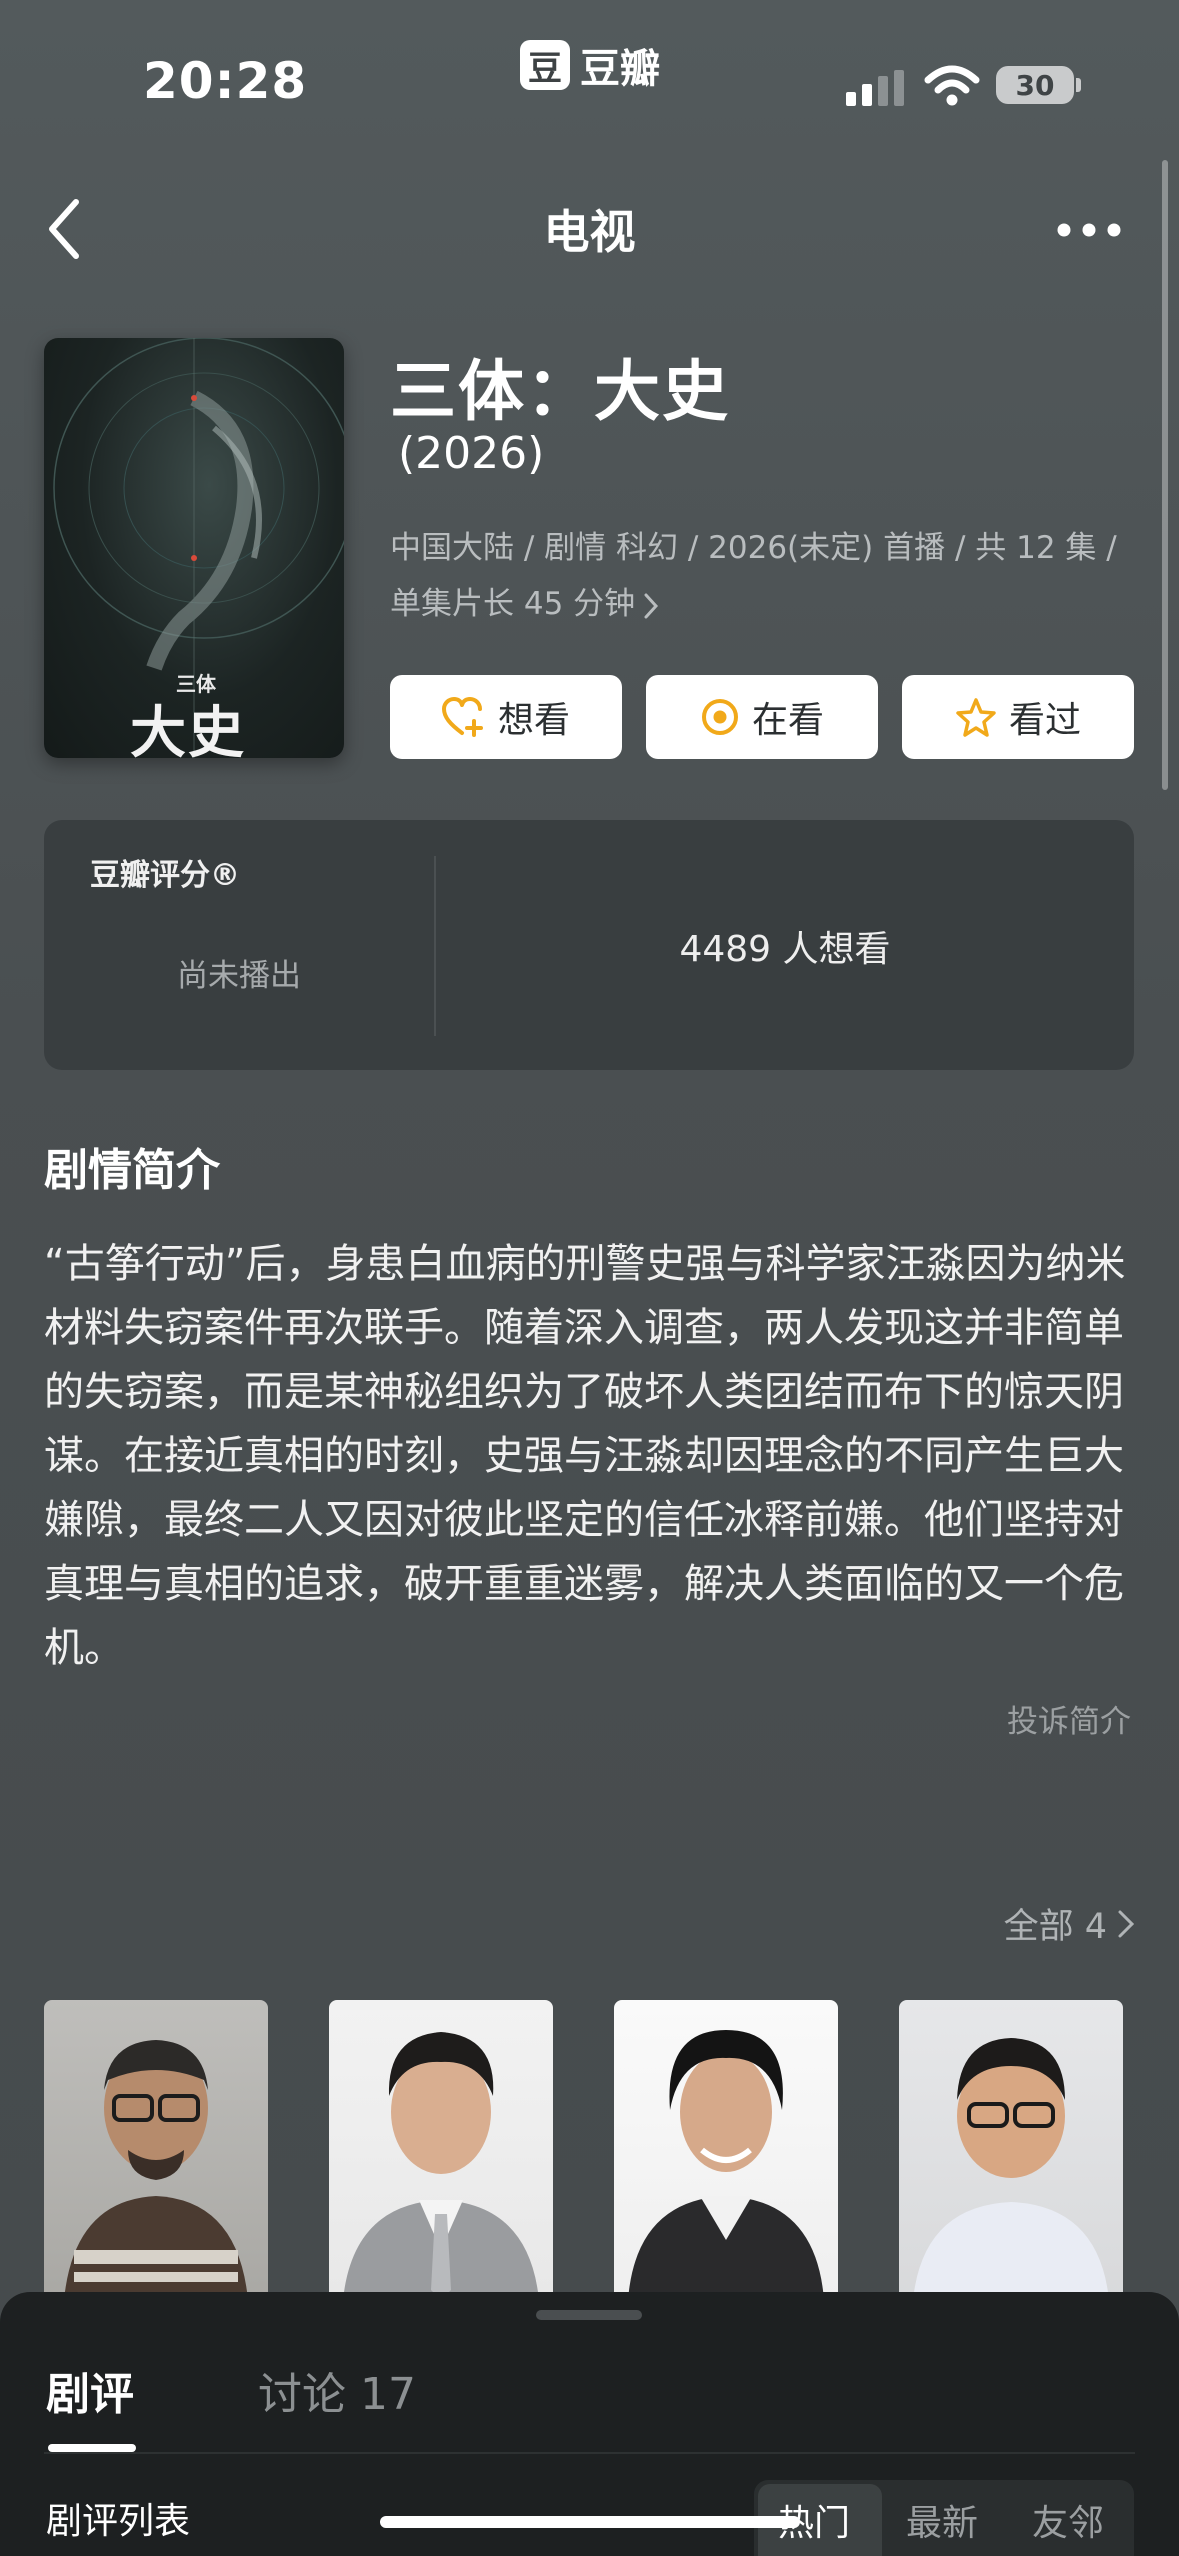  What do you see at coordinates (1078, 85) in the screenshot?
I see `battery-cap` at bounding box center [1078, 85].